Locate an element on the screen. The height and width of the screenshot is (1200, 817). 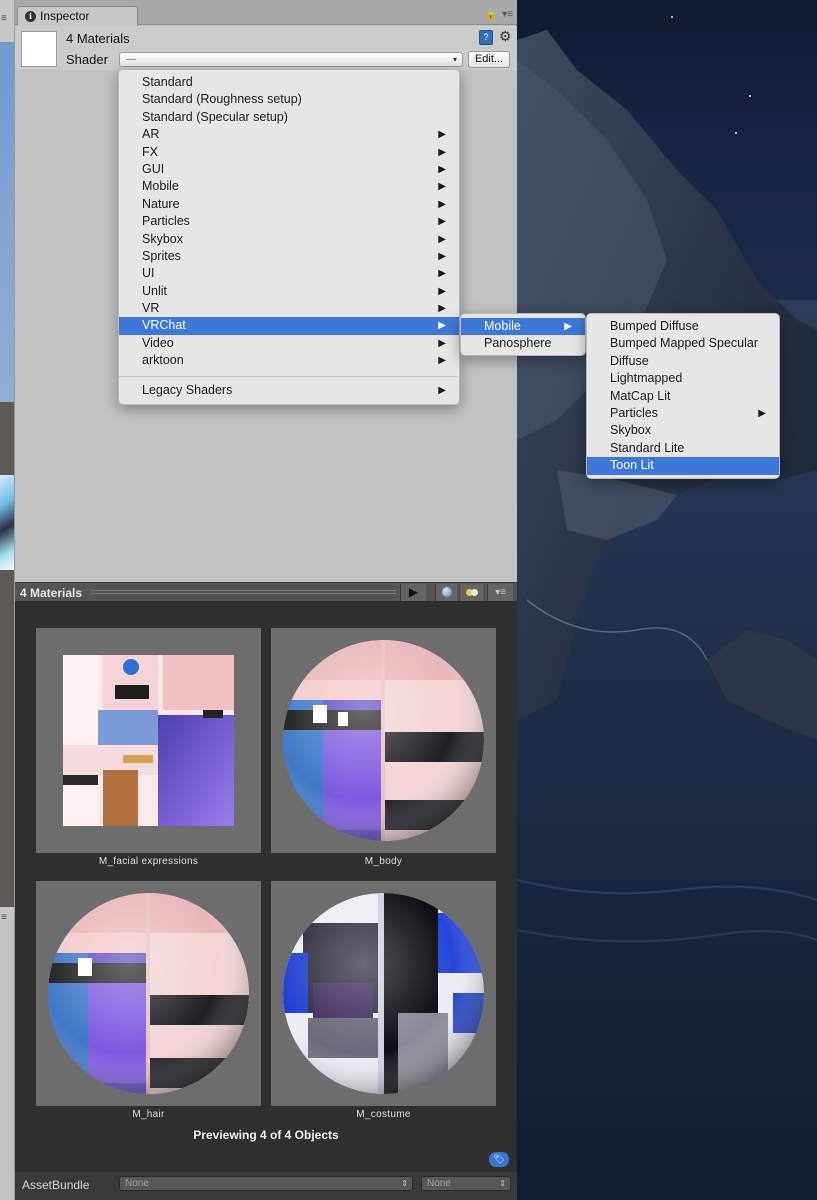
gear-icon: ⚙ is located at coordinates (505, 36).